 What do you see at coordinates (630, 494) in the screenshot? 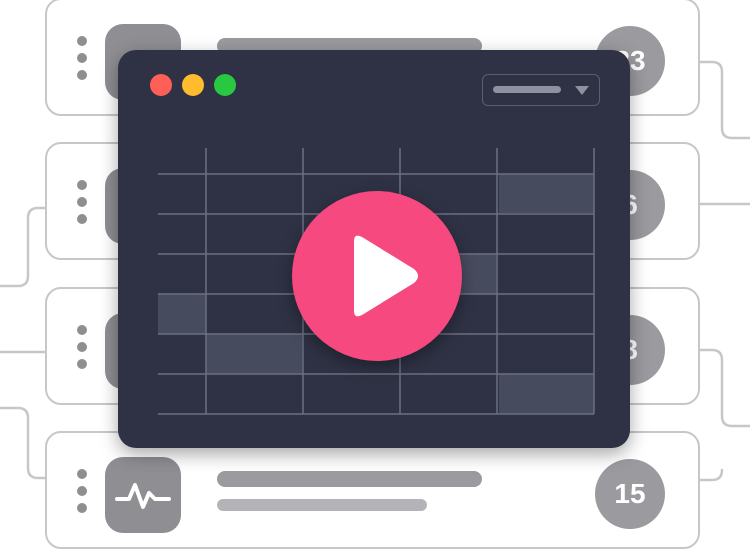
I see `count-badge: 15` at bounding box center [630, 494].